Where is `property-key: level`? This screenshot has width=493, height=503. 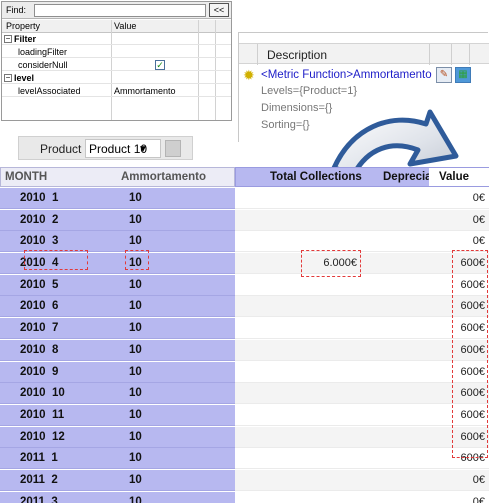 property-key: level is located at coordinates (24, 78).